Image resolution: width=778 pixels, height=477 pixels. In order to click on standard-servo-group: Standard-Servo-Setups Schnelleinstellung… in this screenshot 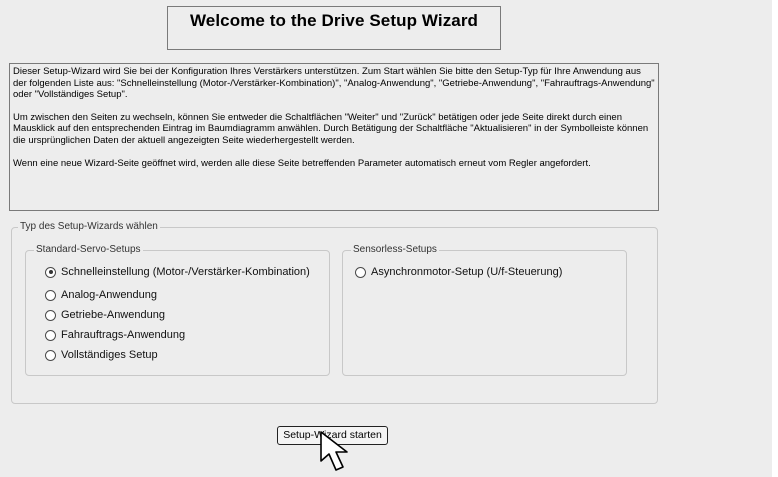, I will do `click(177, 310)`.